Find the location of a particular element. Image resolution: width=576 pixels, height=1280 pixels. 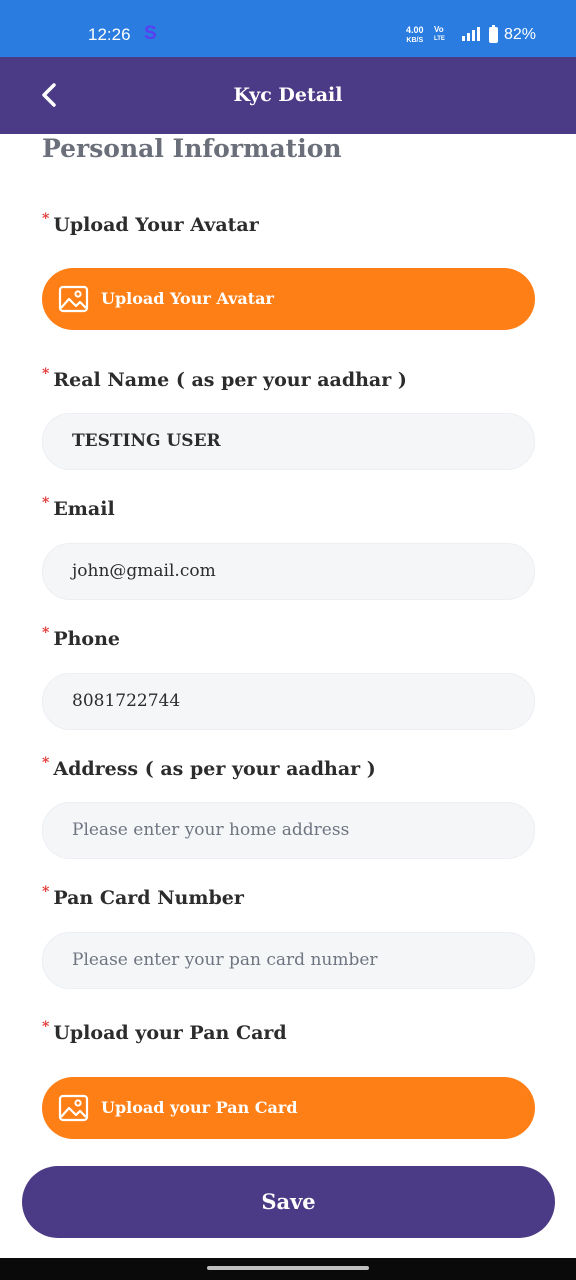

battery-icon is located at coordinates (493, 34).